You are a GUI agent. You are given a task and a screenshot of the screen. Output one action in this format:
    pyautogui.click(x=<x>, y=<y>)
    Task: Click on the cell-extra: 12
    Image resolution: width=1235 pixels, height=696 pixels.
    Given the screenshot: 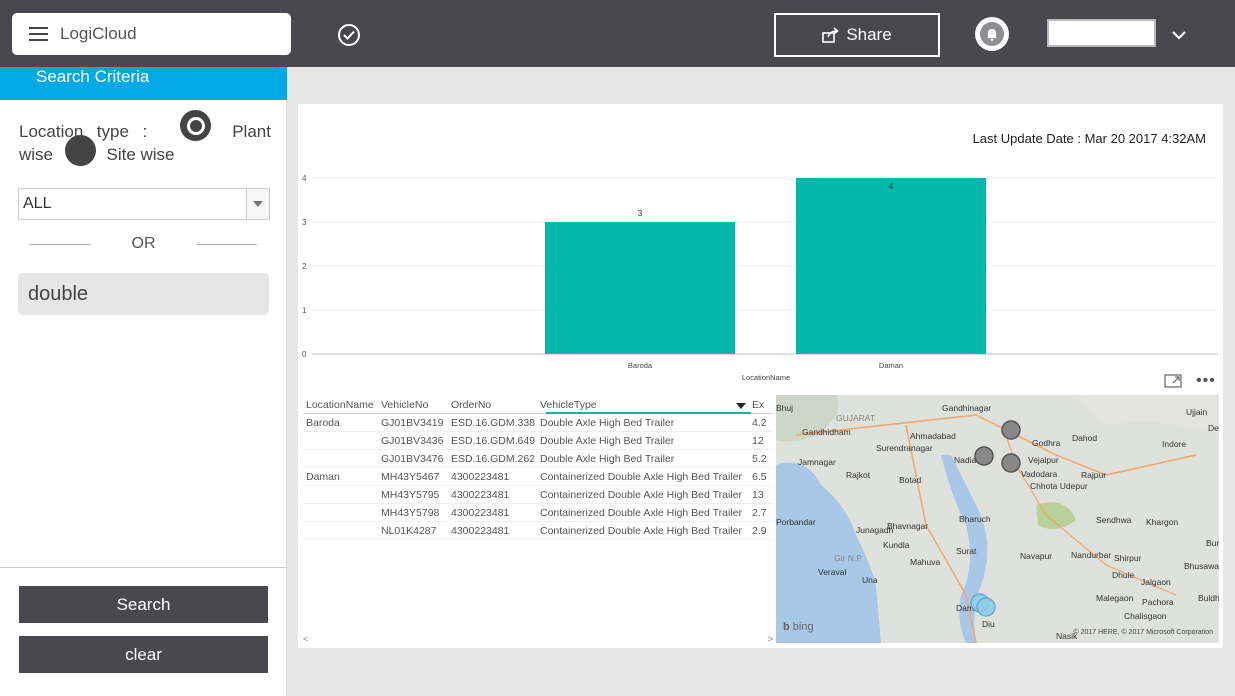 What is the action you would take?
    pyautogui.click(x=758, y=440)
    